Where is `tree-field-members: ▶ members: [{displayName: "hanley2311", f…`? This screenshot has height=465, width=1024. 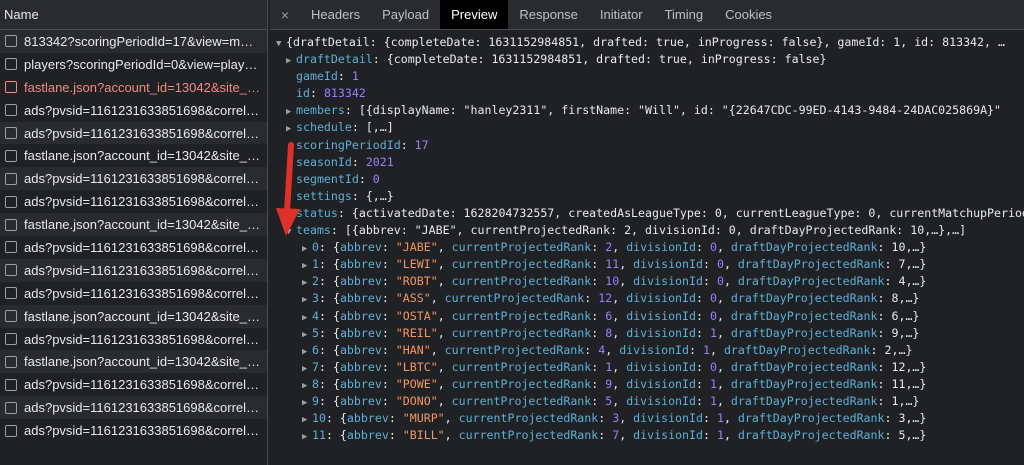
tree-field-members: ▶ members: [{displayName: "hanley2311", f… is located at coordinates (650, 110).